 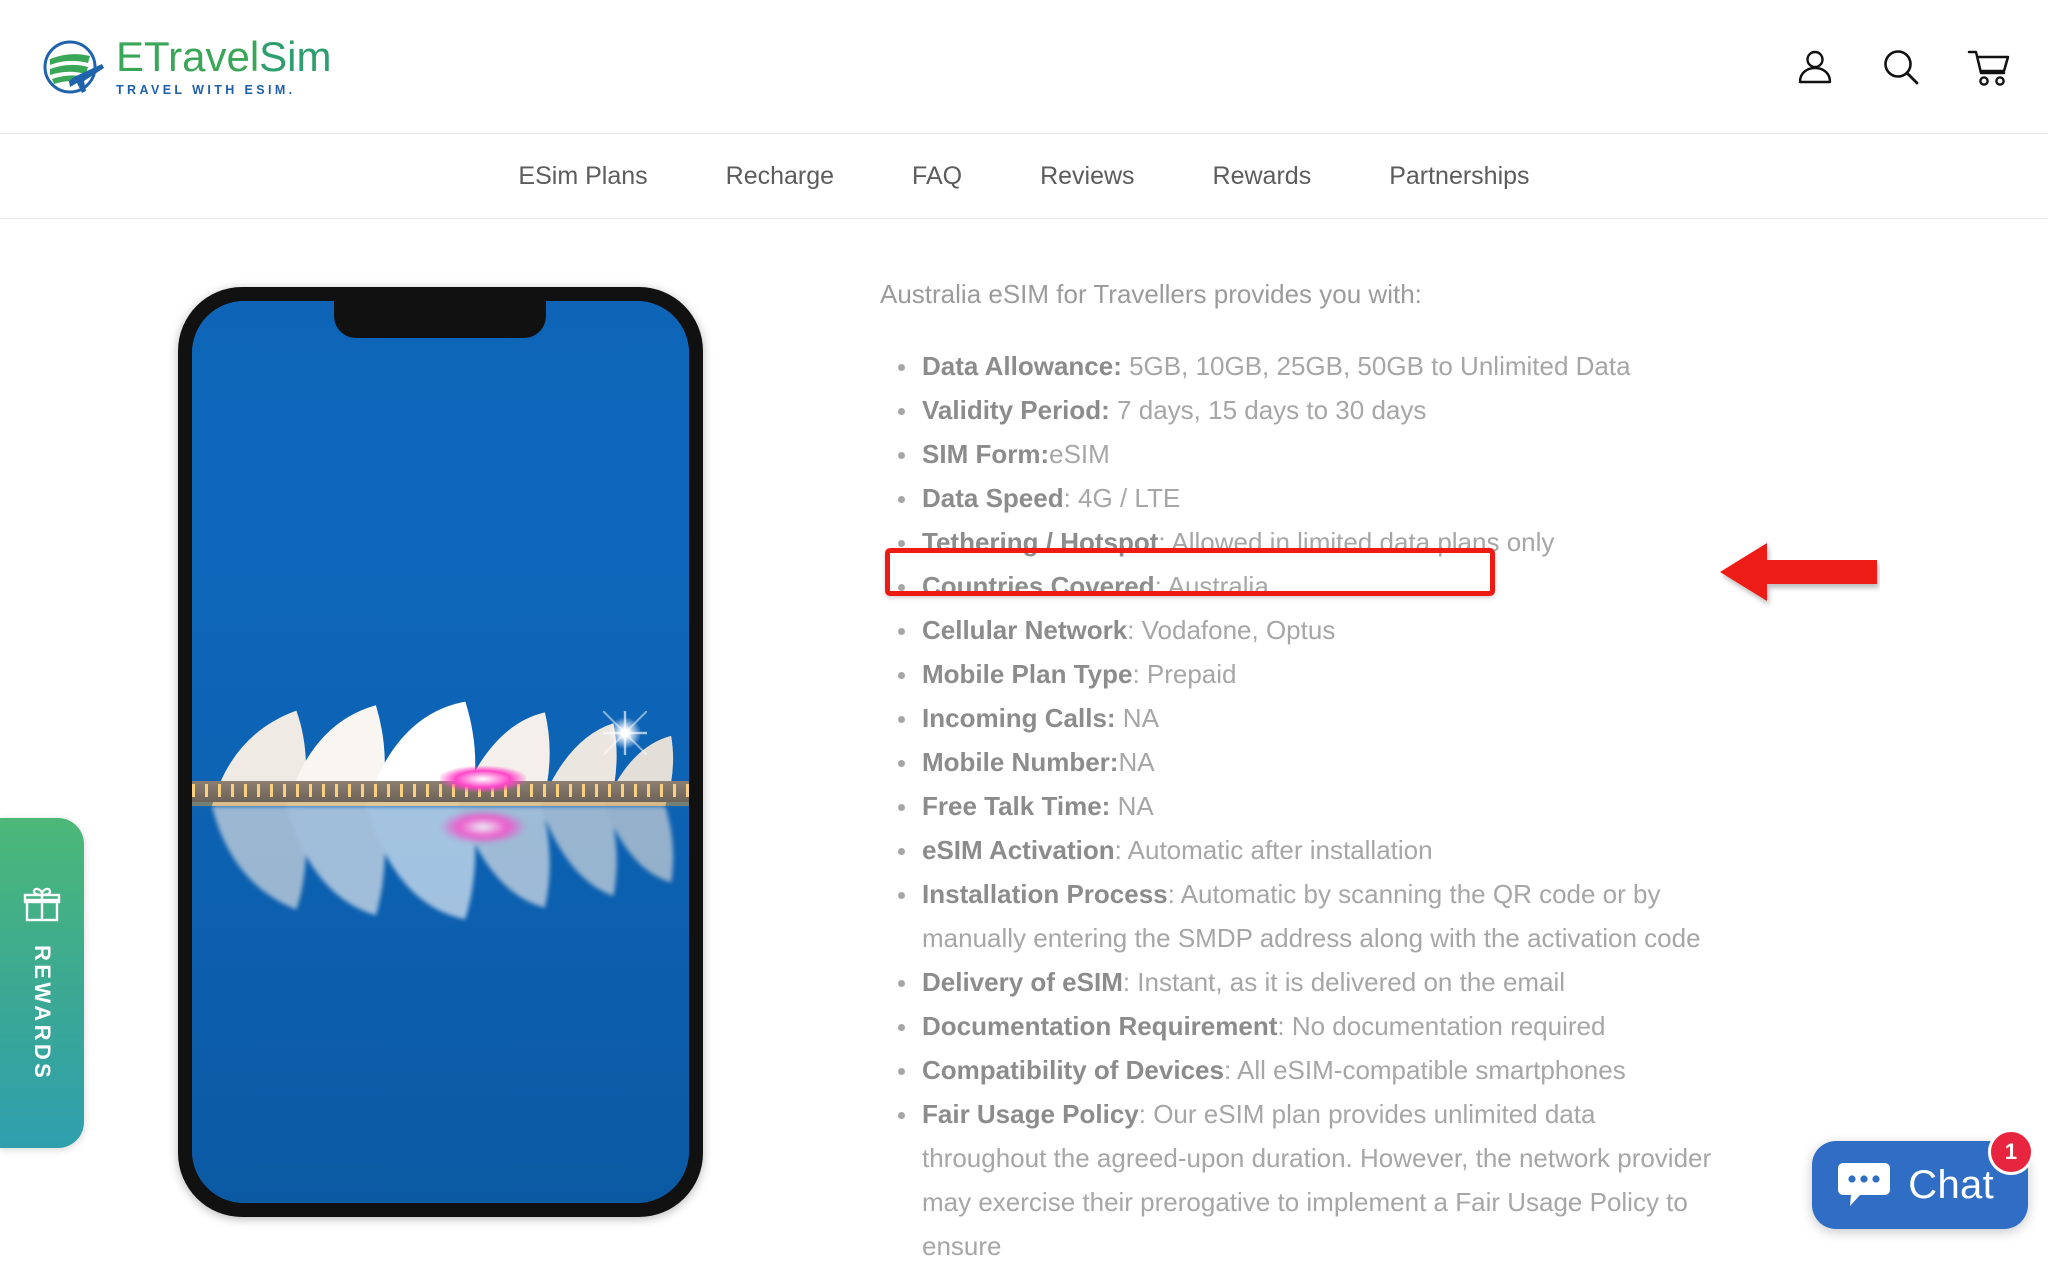 I want to click on site-logo: ETravelSim TRAVEL WITH ESIM., so click(x=185, y=67).